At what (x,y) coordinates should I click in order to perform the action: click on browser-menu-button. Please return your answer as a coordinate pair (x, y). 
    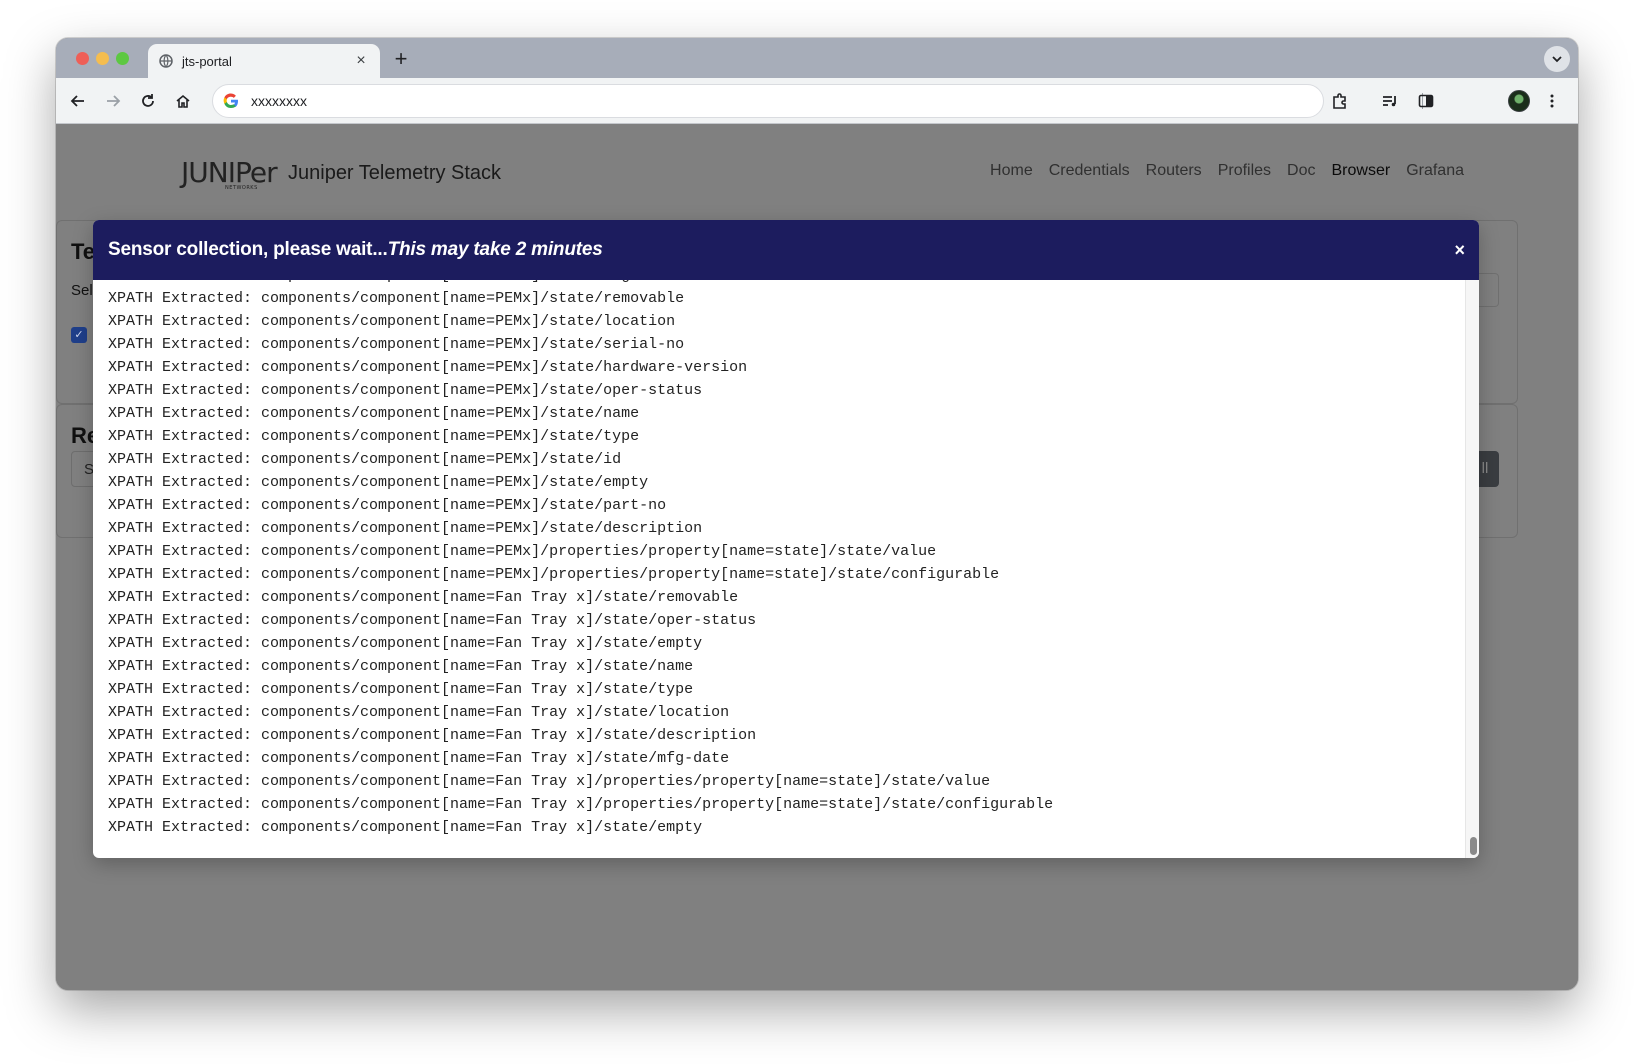
    Looking at the image, I should click on (1552, 101).